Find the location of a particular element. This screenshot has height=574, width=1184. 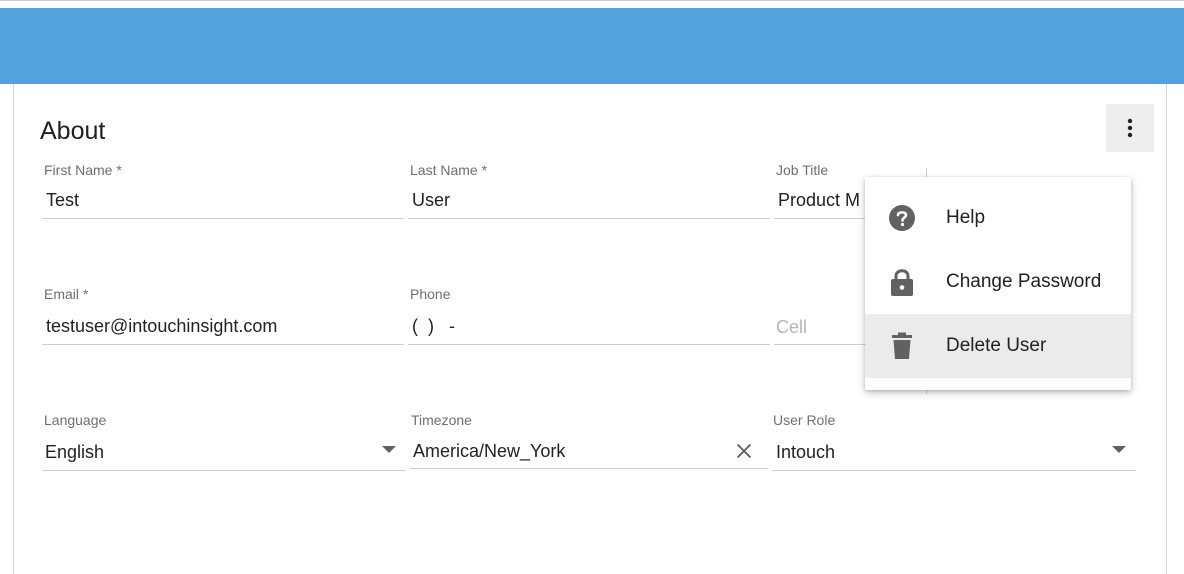

first-name-field: First Name * Test is located at coordinates (223, 190).